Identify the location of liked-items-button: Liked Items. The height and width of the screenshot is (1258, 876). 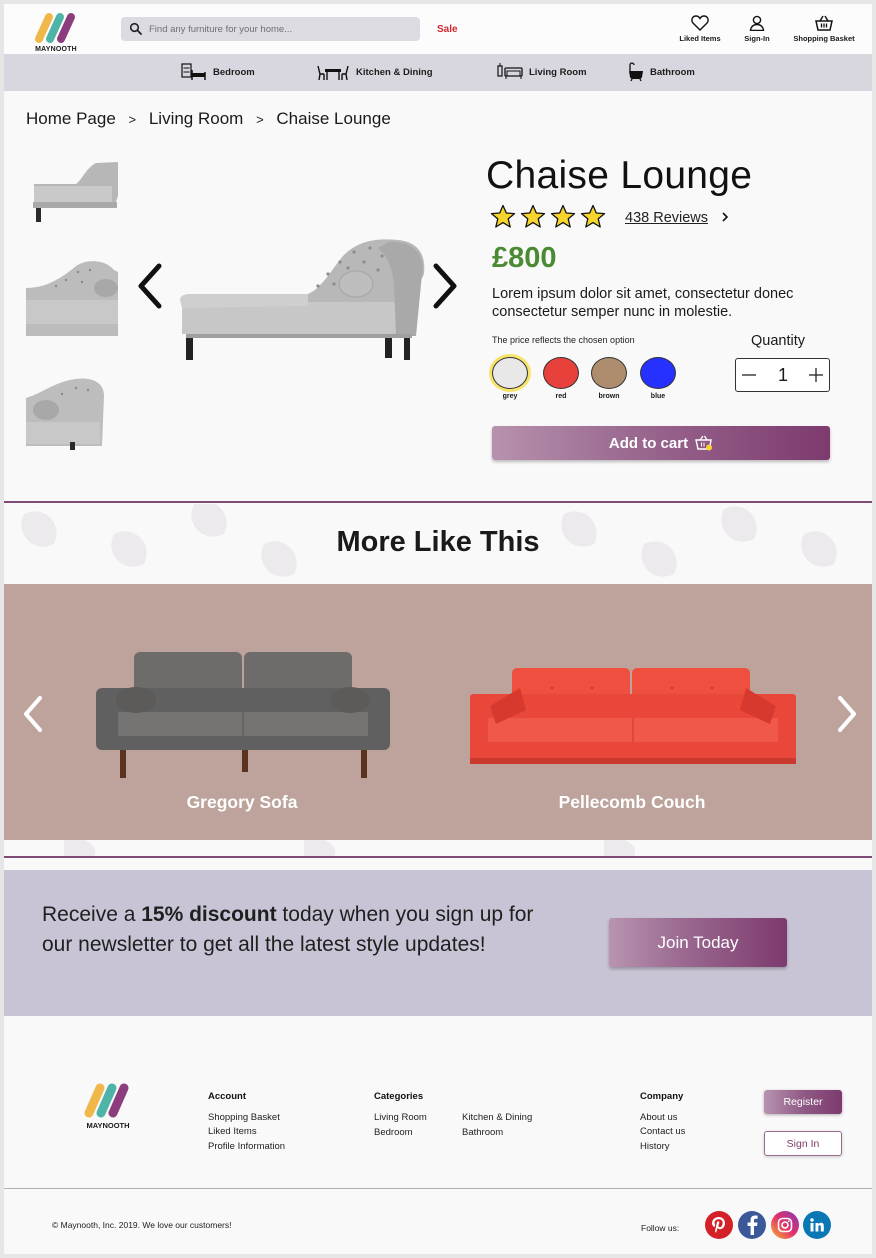
(700, 29).